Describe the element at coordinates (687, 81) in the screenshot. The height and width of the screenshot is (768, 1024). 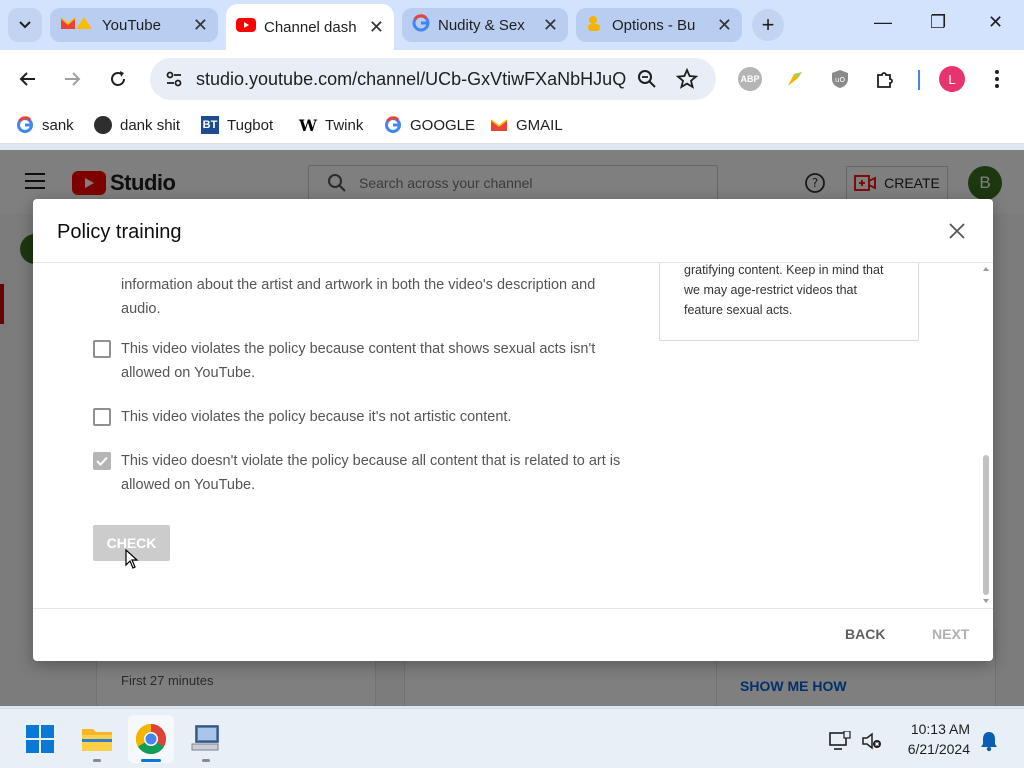
I see `bookmark-star-icon` at that location.